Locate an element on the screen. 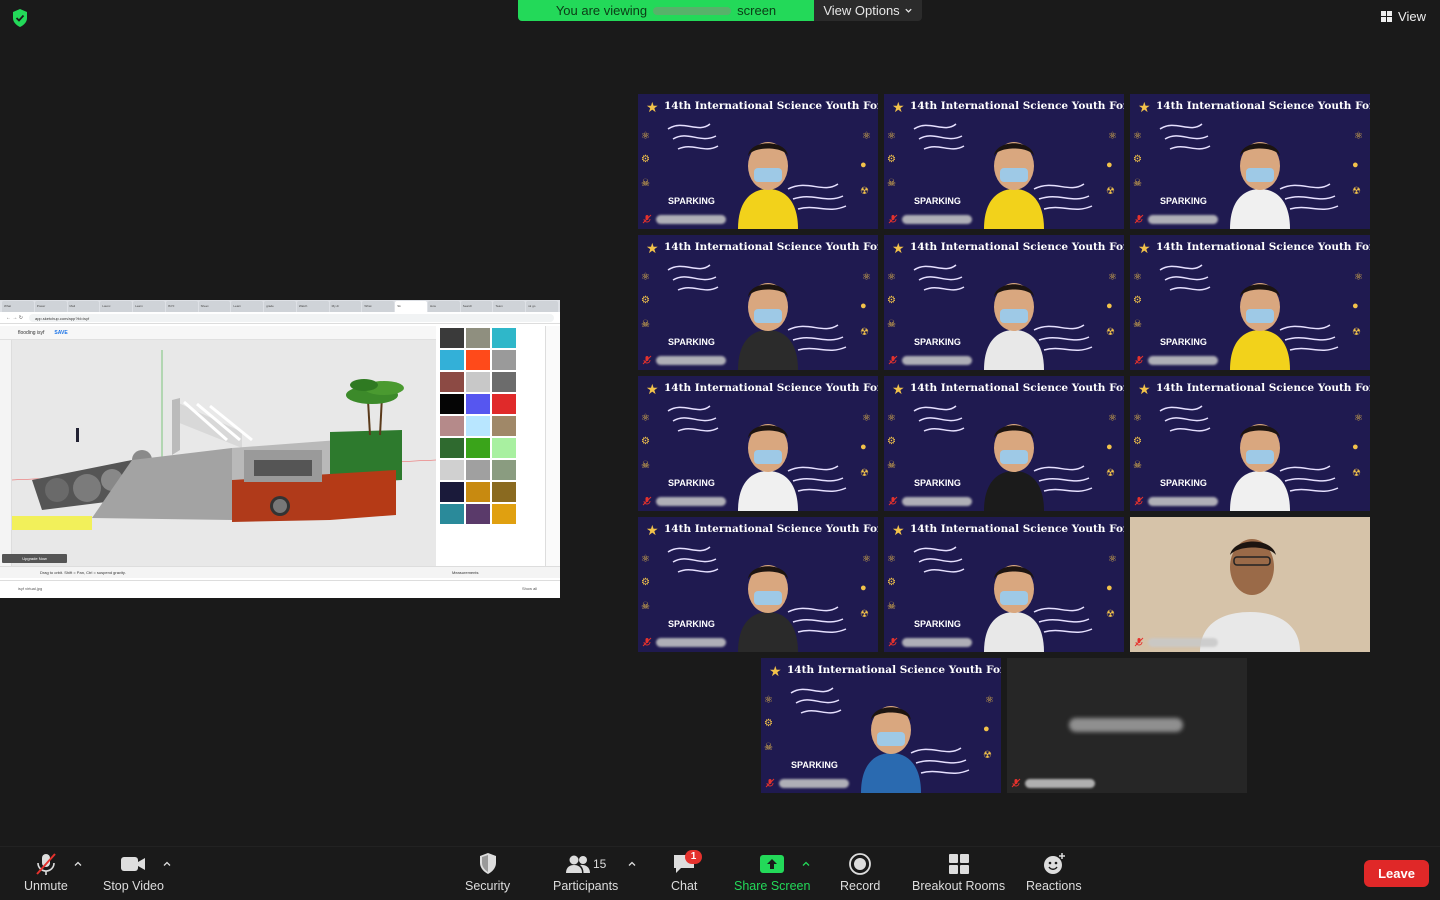 This screenshot has width=1440, height=900. record-button: Record is located at coordinates (860, 872).